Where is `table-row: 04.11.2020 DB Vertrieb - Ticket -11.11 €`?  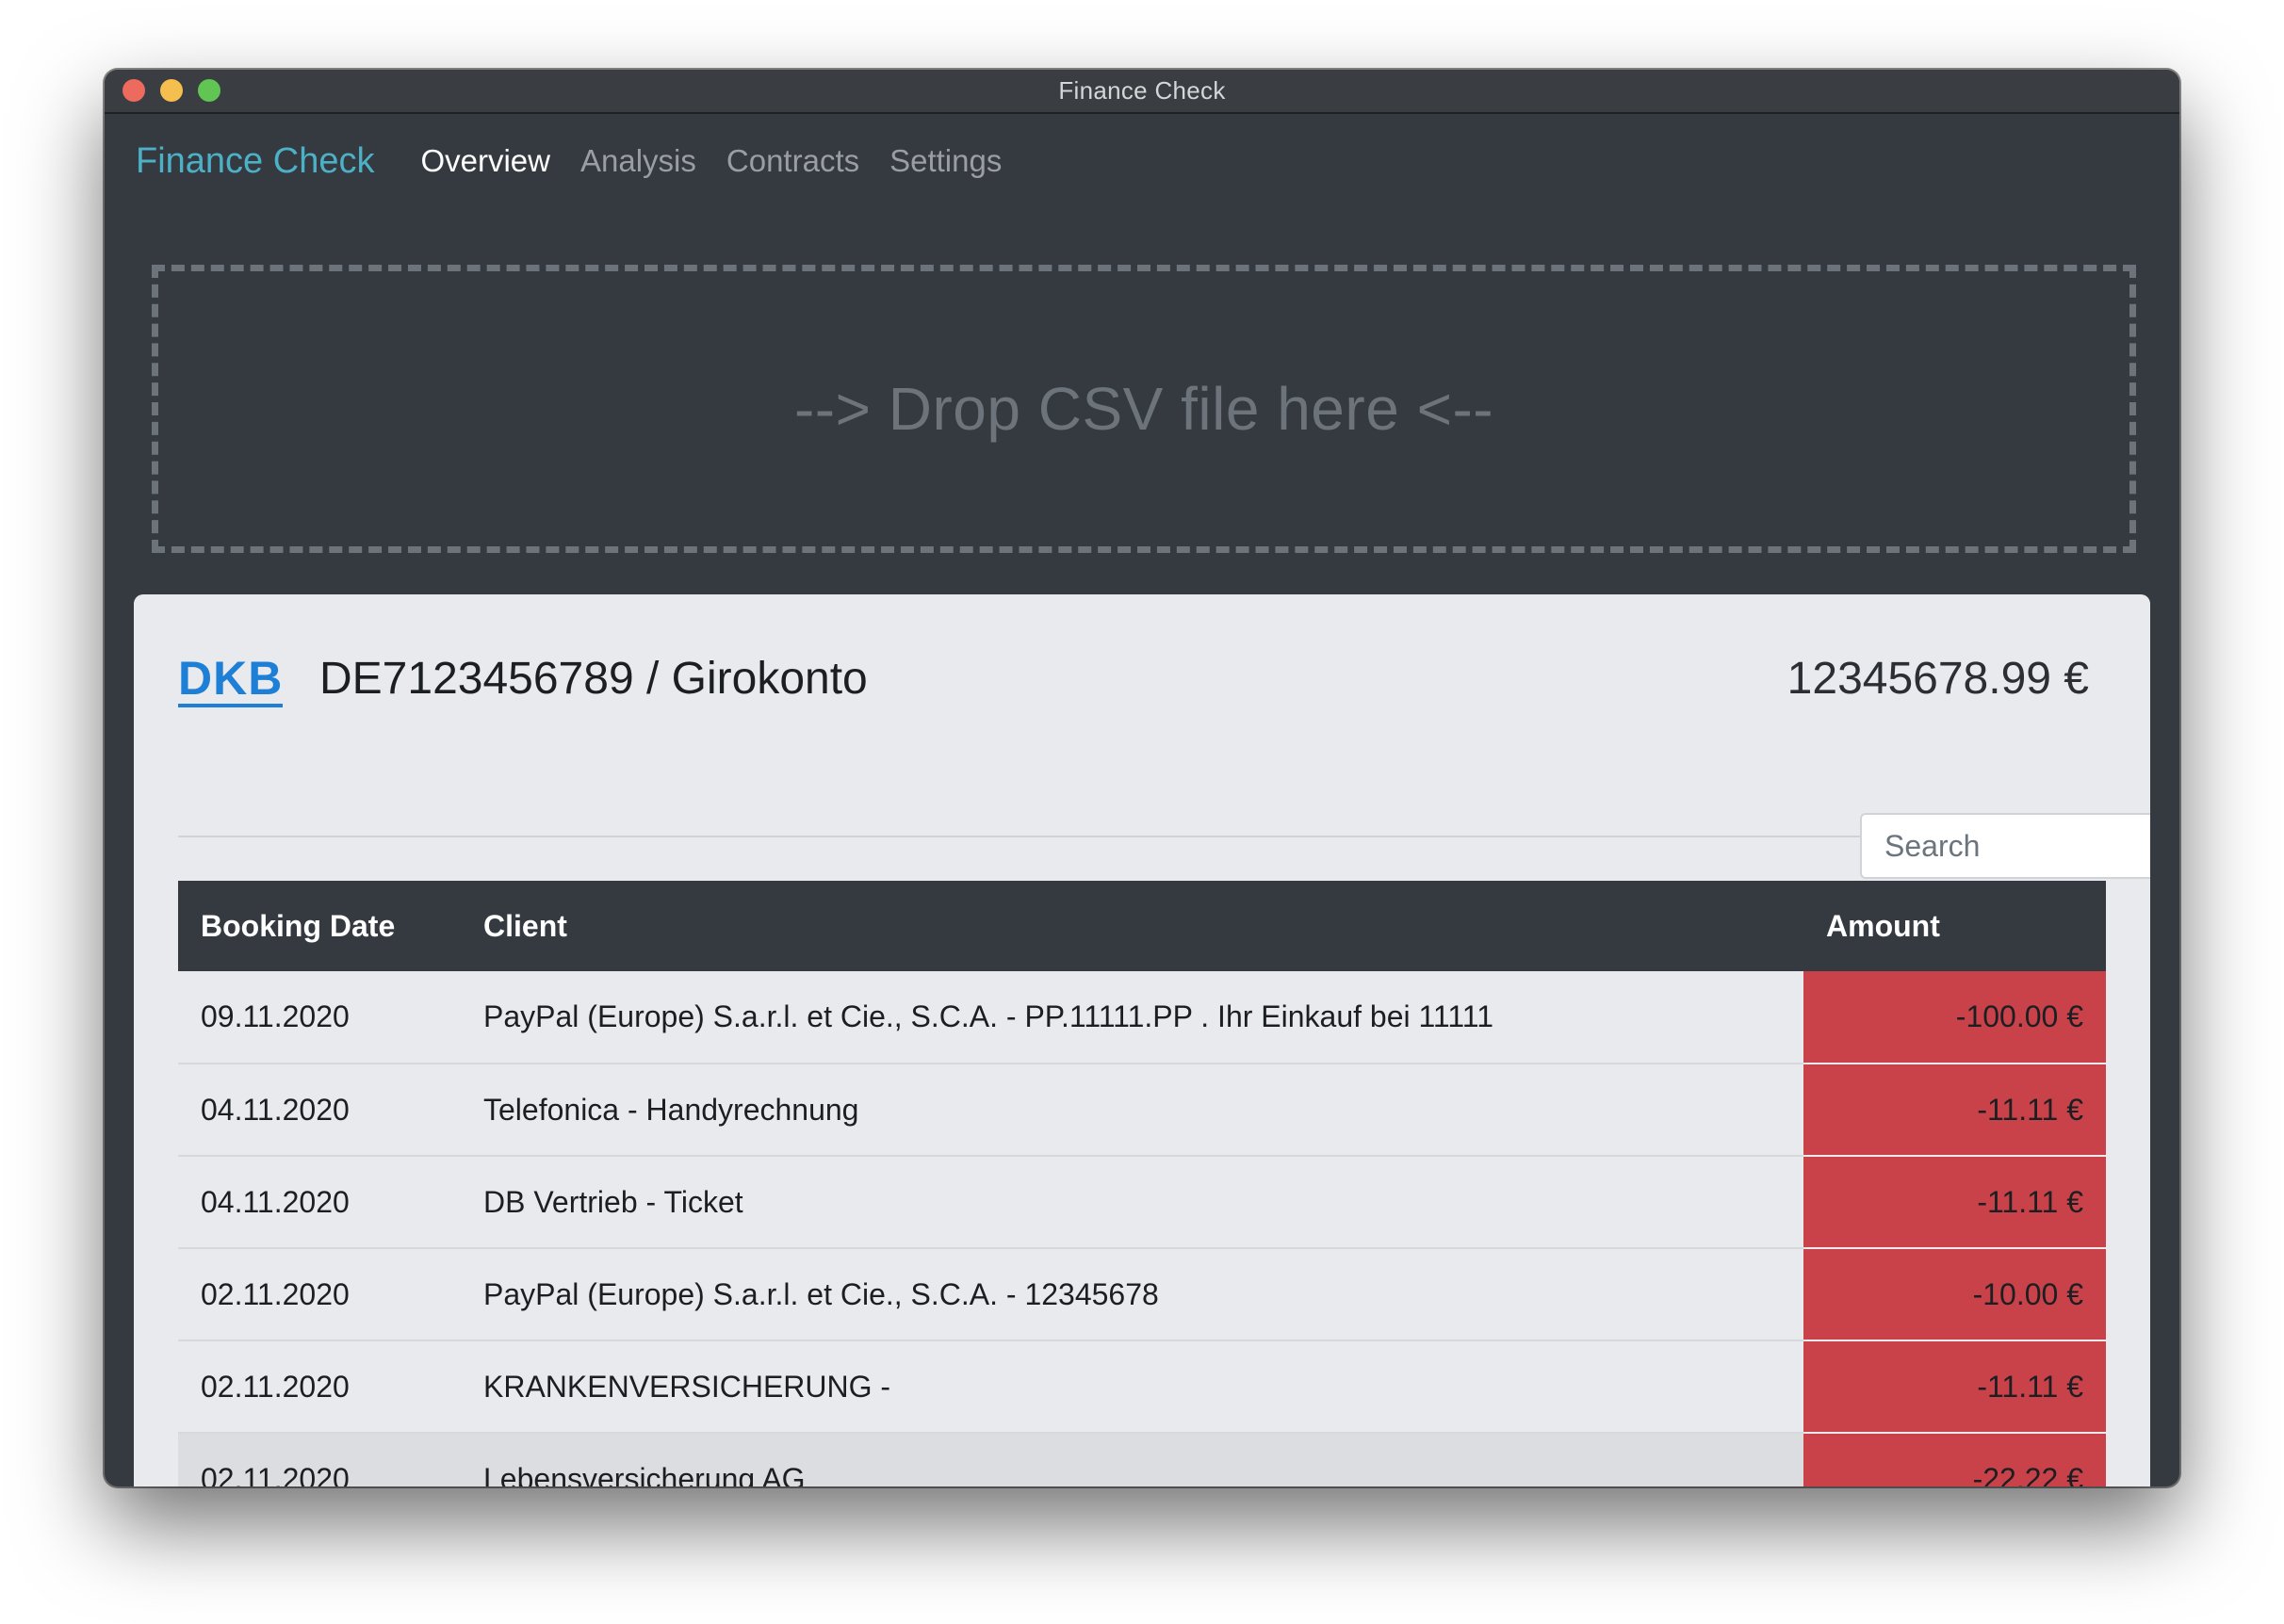
table-row: 04.11.2020 DB Vertrieb - Ticket -11.11 € is located at coordinates (1142, 1202).